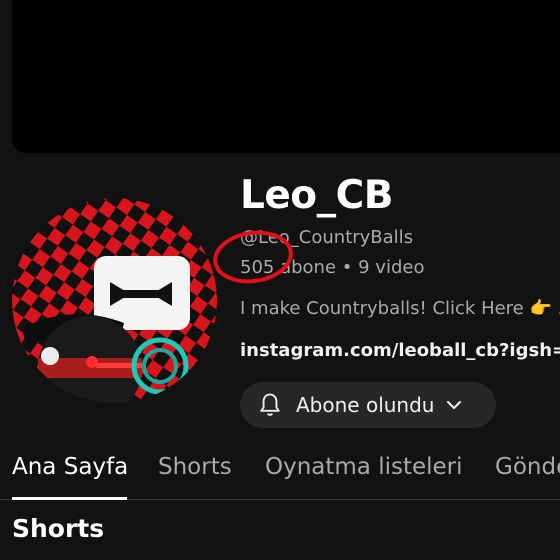  Describe the element at coordinates (454, 405) in the screenshot. I see `chevron-down-icon` at that location.